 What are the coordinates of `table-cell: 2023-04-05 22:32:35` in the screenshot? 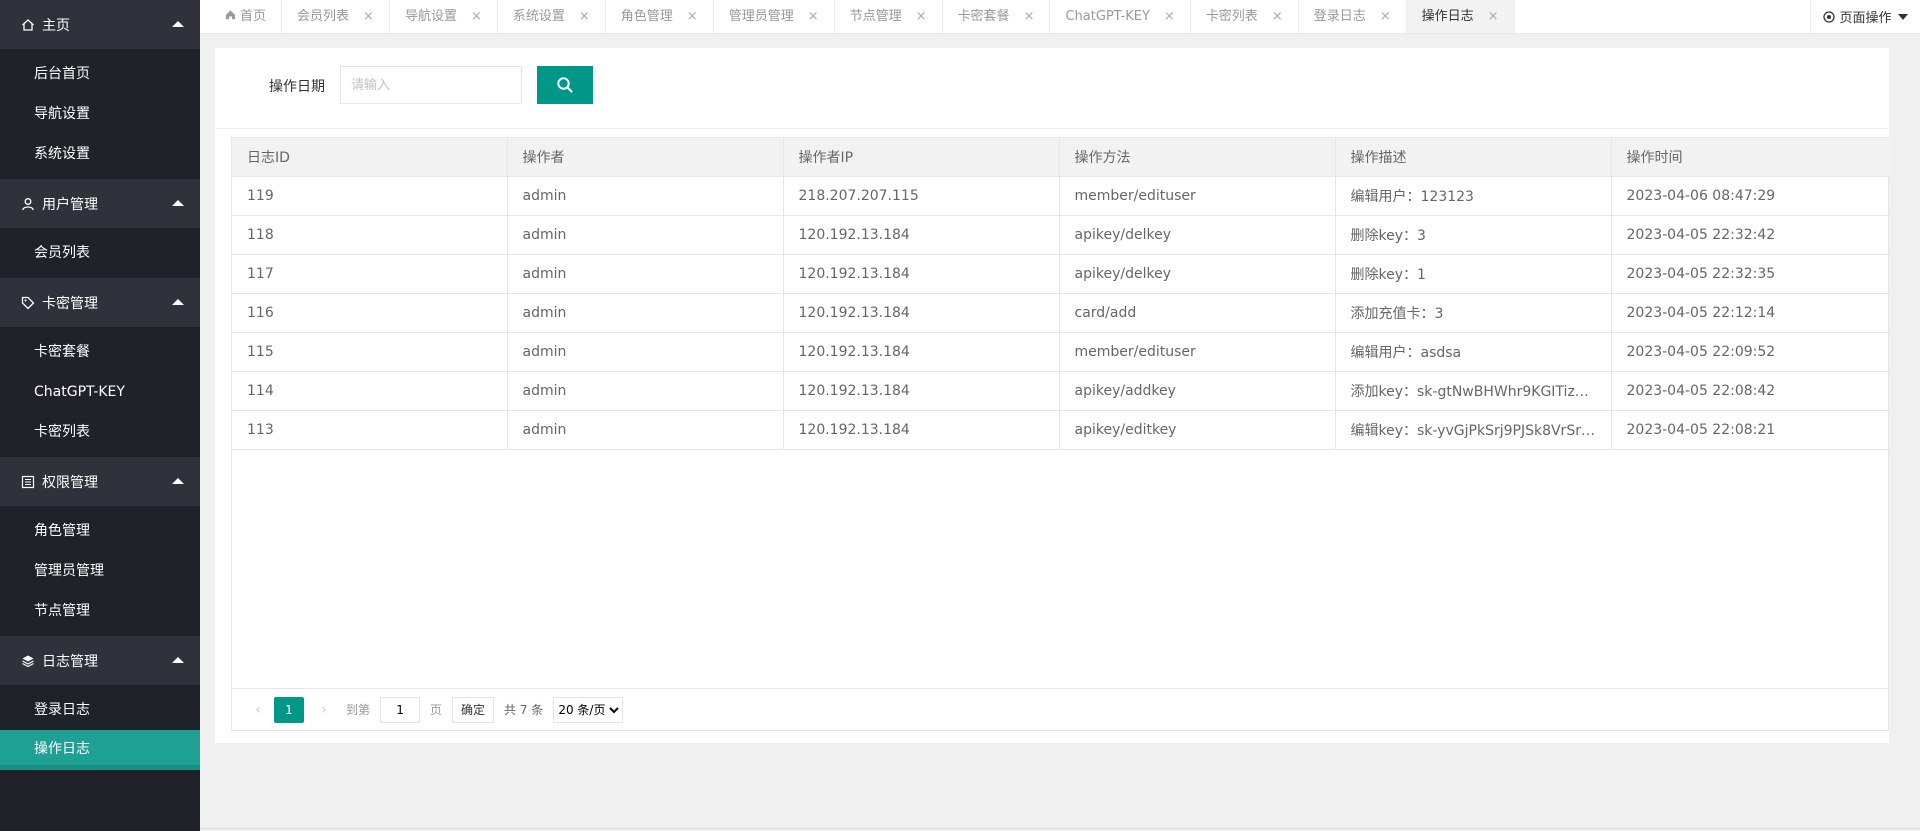 It's located at (1750, 274).